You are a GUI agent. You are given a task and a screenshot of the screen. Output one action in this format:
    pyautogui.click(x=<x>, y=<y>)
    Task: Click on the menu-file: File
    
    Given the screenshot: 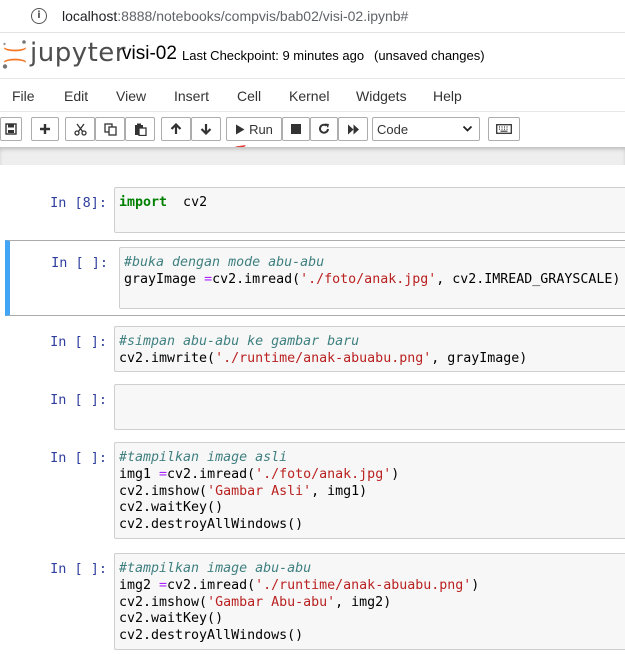 What is the action you would take?
    pyautogui.click(x=23, y=96)
    